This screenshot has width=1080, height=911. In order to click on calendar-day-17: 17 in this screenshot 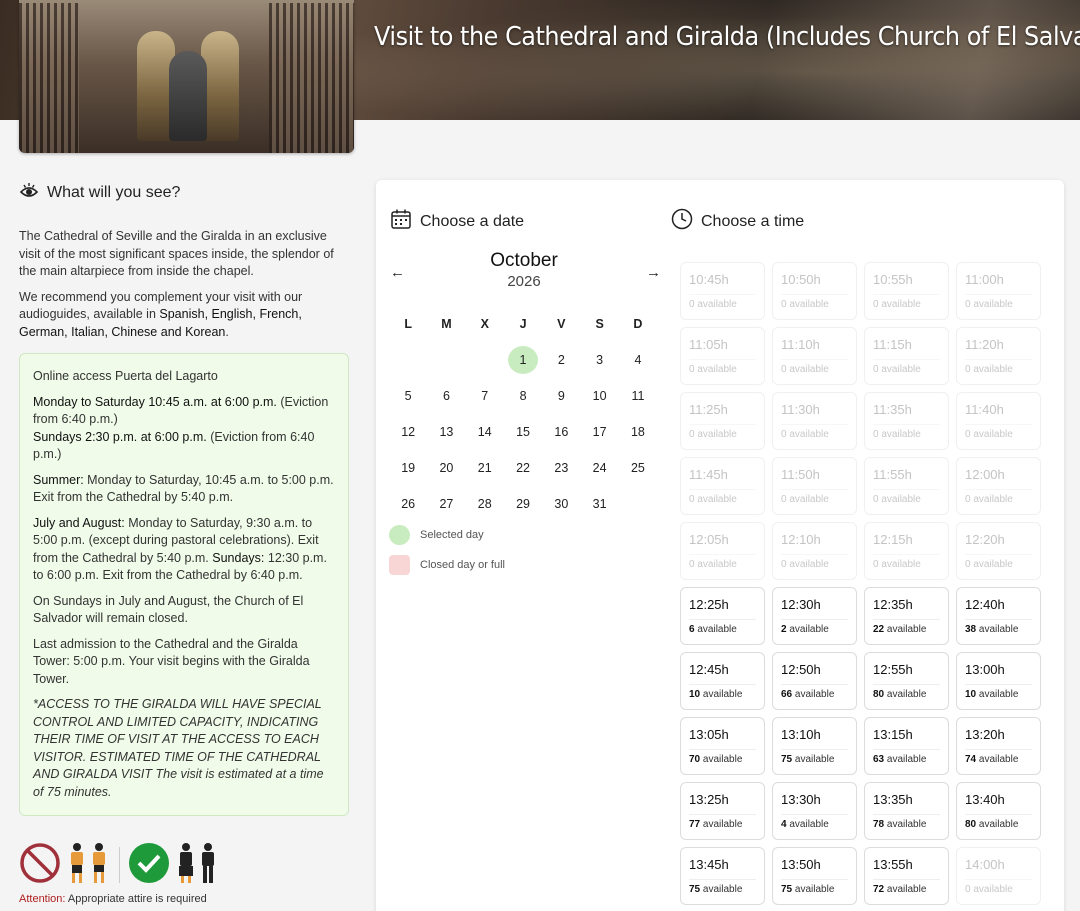, I will do `click(599, 432)`.